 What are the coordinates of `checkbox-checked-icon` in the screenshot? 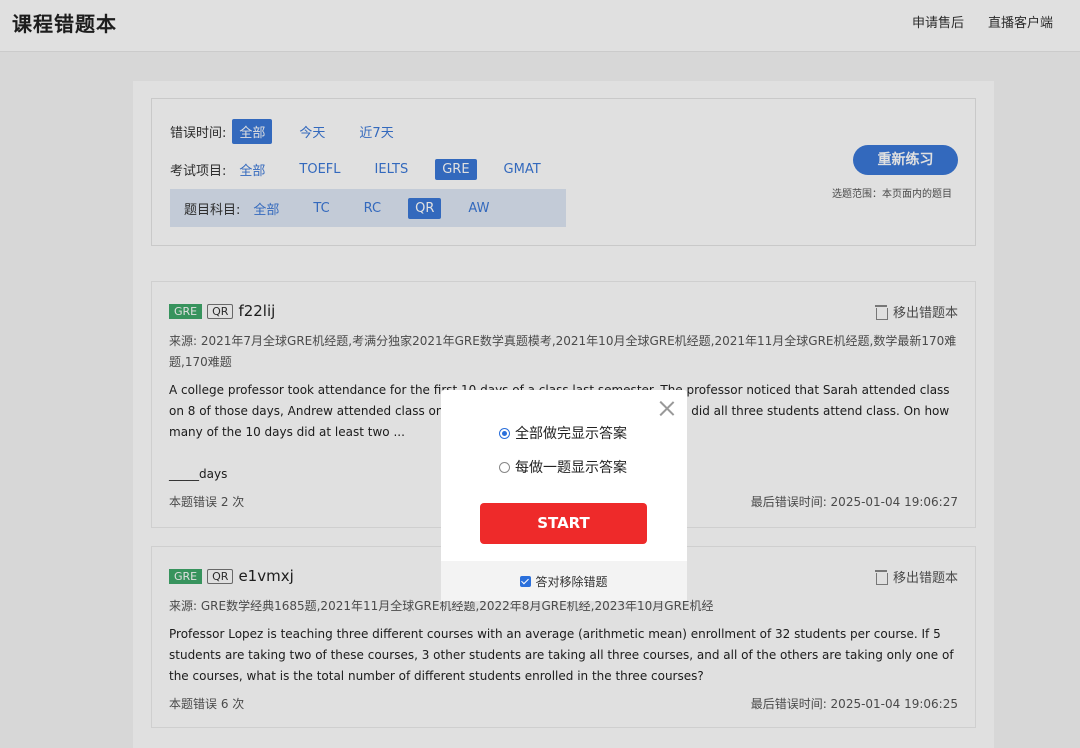 It's located at (526, 581).